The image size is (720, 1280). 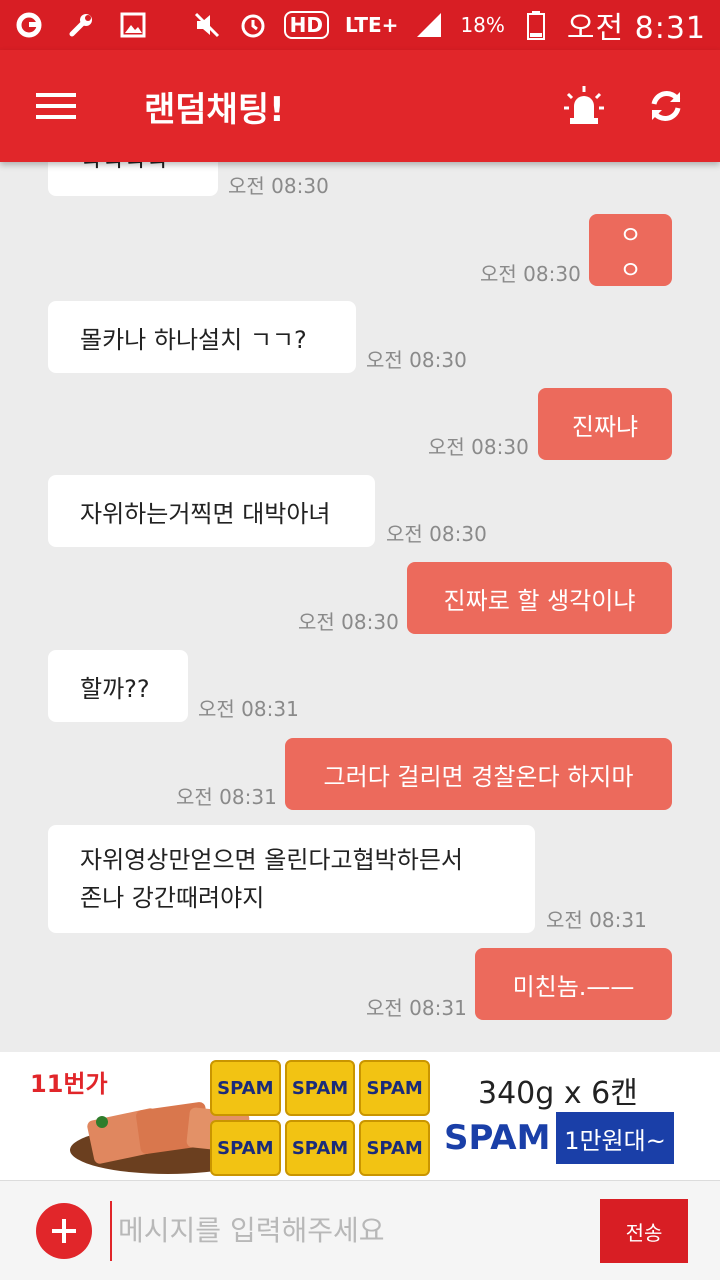 I want to click on message-text: 진짜로 할 생각이냐, so click(x=539, y=600).